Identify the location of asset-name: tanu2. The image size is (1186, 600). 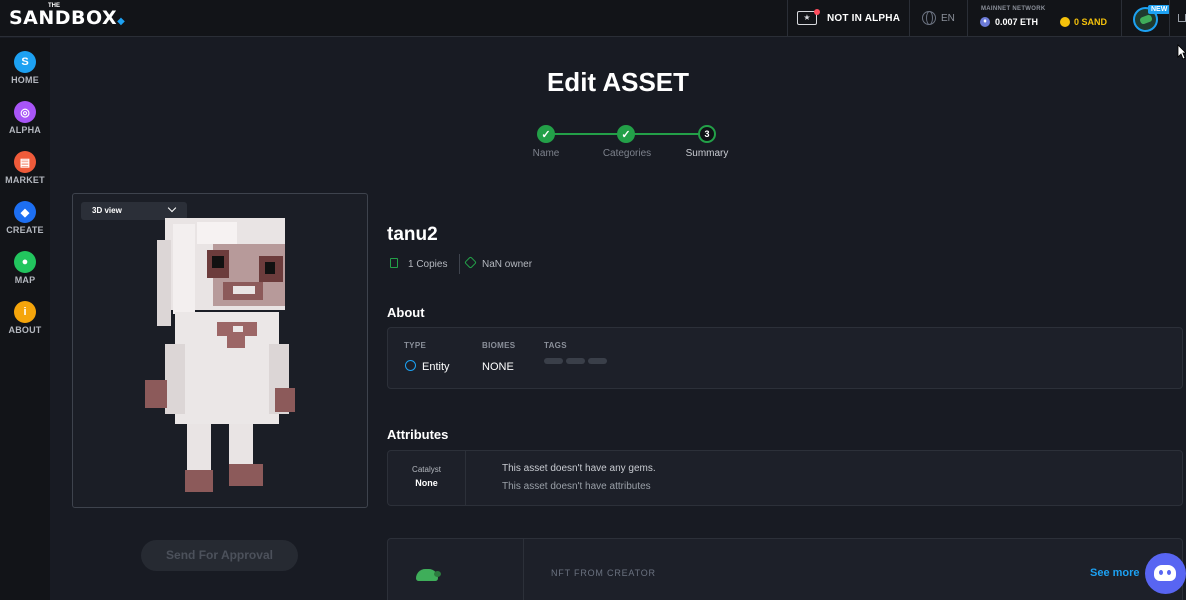
(412, 234).